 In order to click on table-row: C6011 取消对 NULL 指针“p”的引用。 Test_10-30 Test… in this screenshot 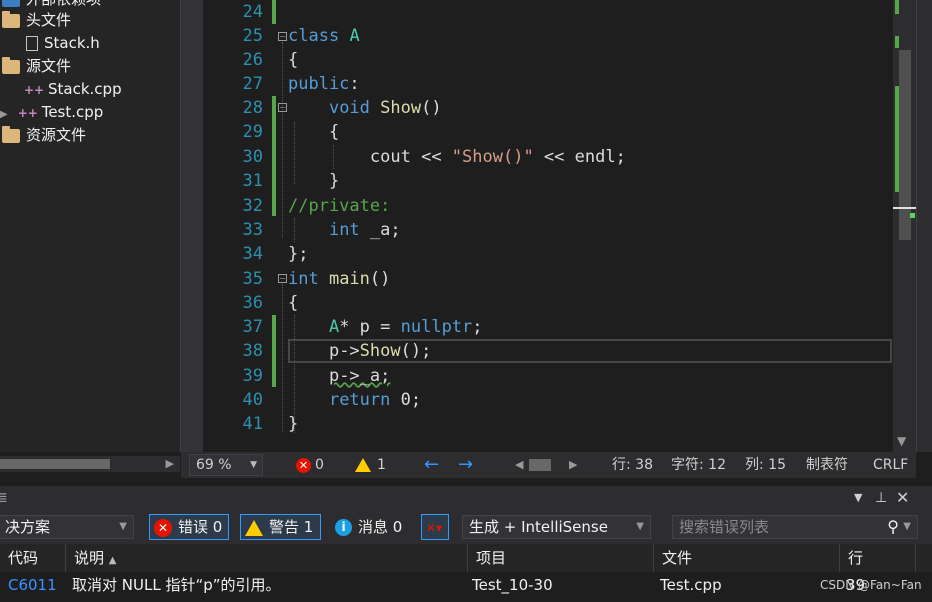, I will do `click(466, 587)`.